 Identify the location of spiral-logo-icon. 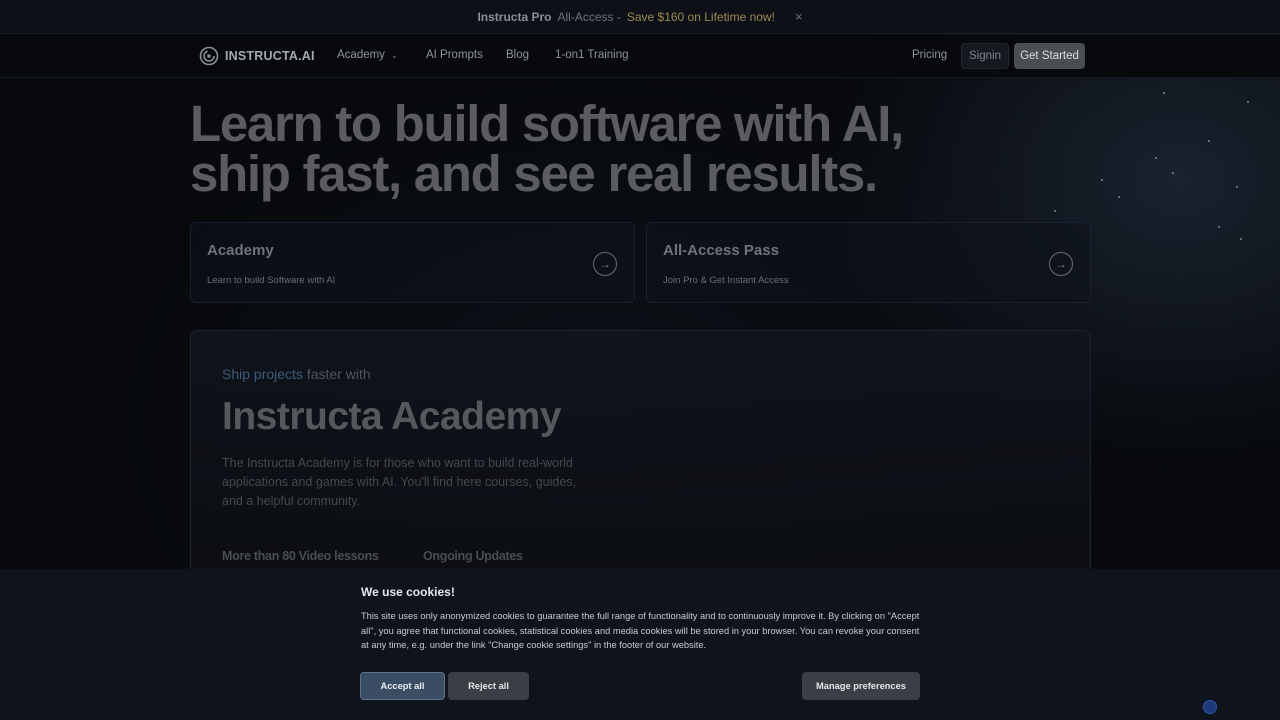
(209, 56).